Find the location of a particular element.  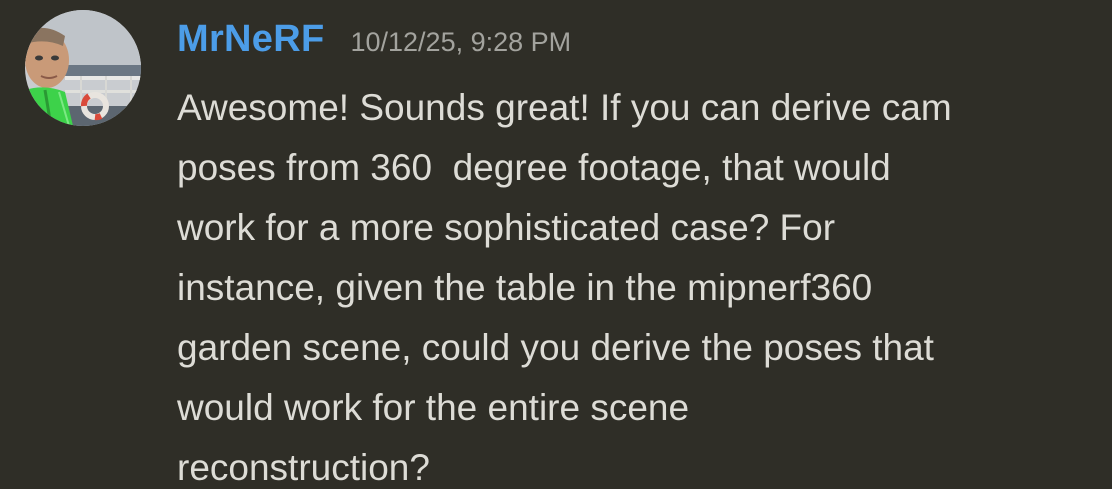

avatar-photo is located at coordinates (83, 68).